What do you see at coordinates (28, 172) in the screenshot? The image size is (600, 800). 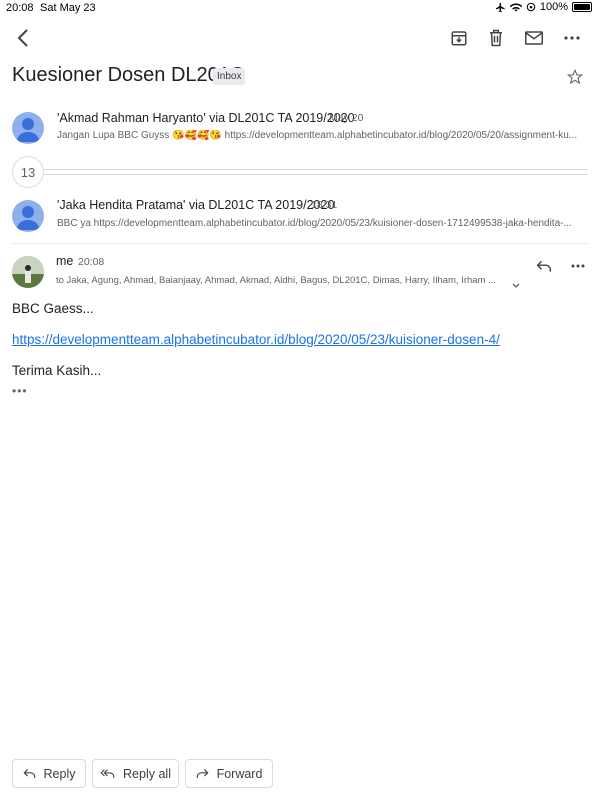 I see `collapsed-messages-count: 13` at bounding box center [28, 172].